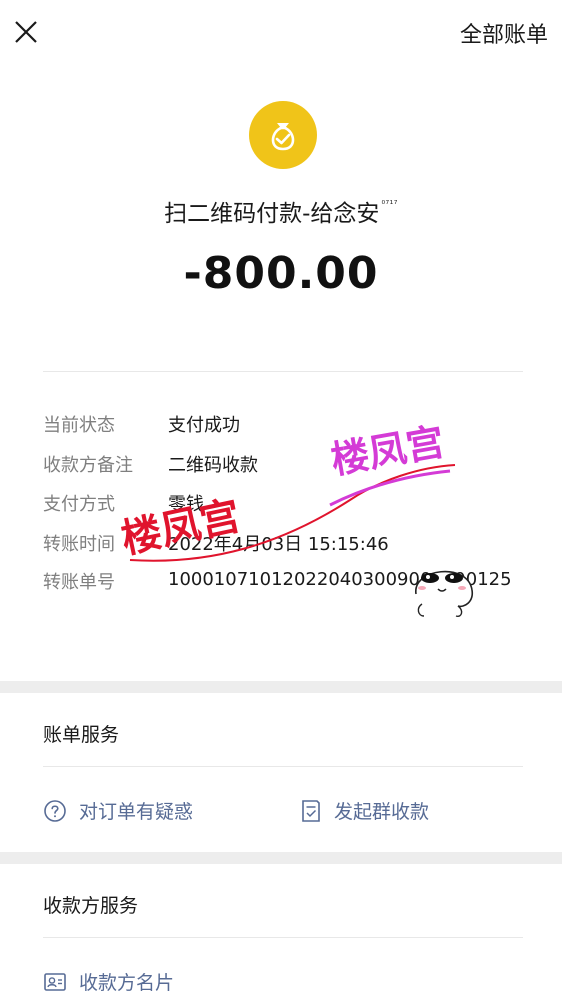  I want to click on group-collect-label: 发起群收款, so click(382, 812).